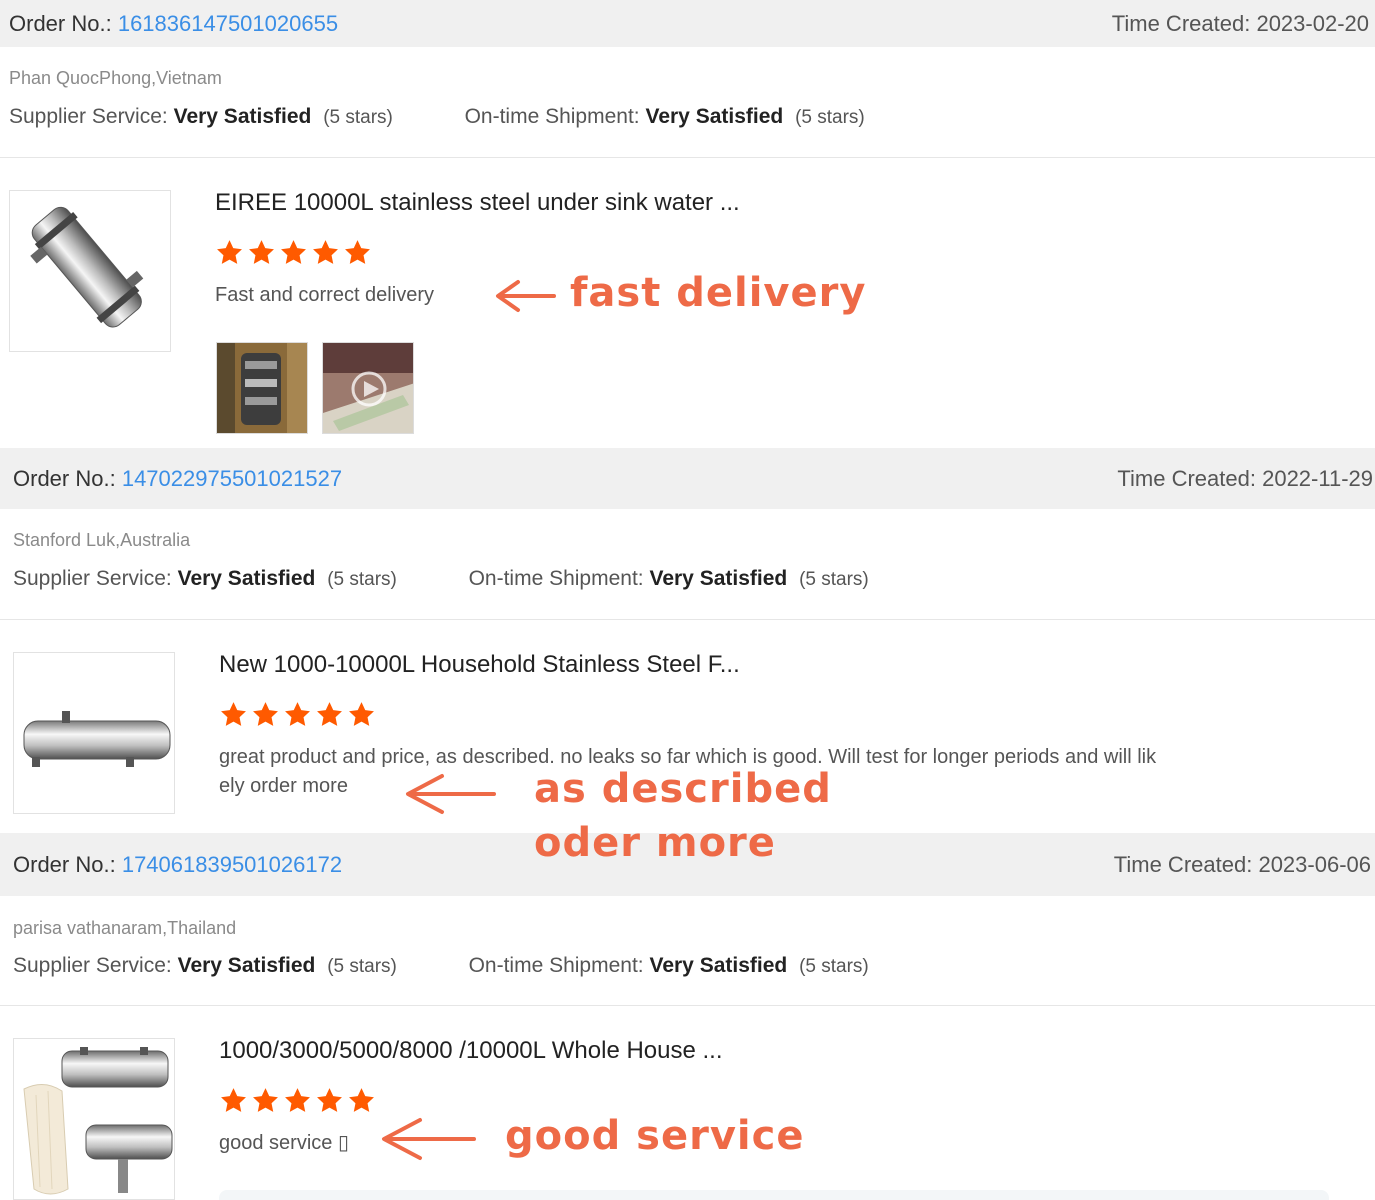 Image resolution: width=1375 pixels, height=1200 pixels. Describe the element at coordinates (655, 1136) in the screenshot. I see `annotation-label: good service` at that location.